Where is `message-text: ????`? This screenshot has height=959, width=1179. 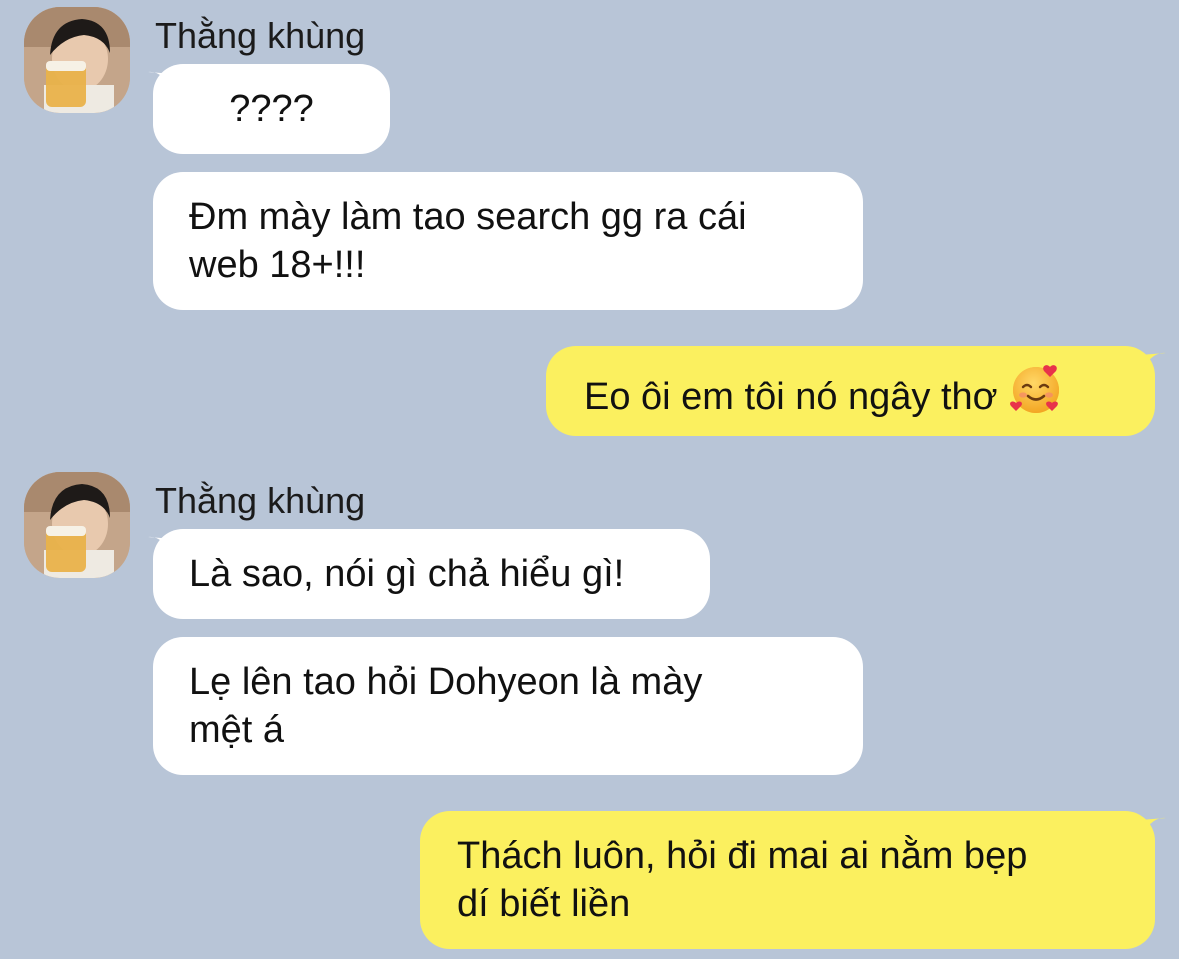 message-text: ???? is located at coordinates (271, 109).